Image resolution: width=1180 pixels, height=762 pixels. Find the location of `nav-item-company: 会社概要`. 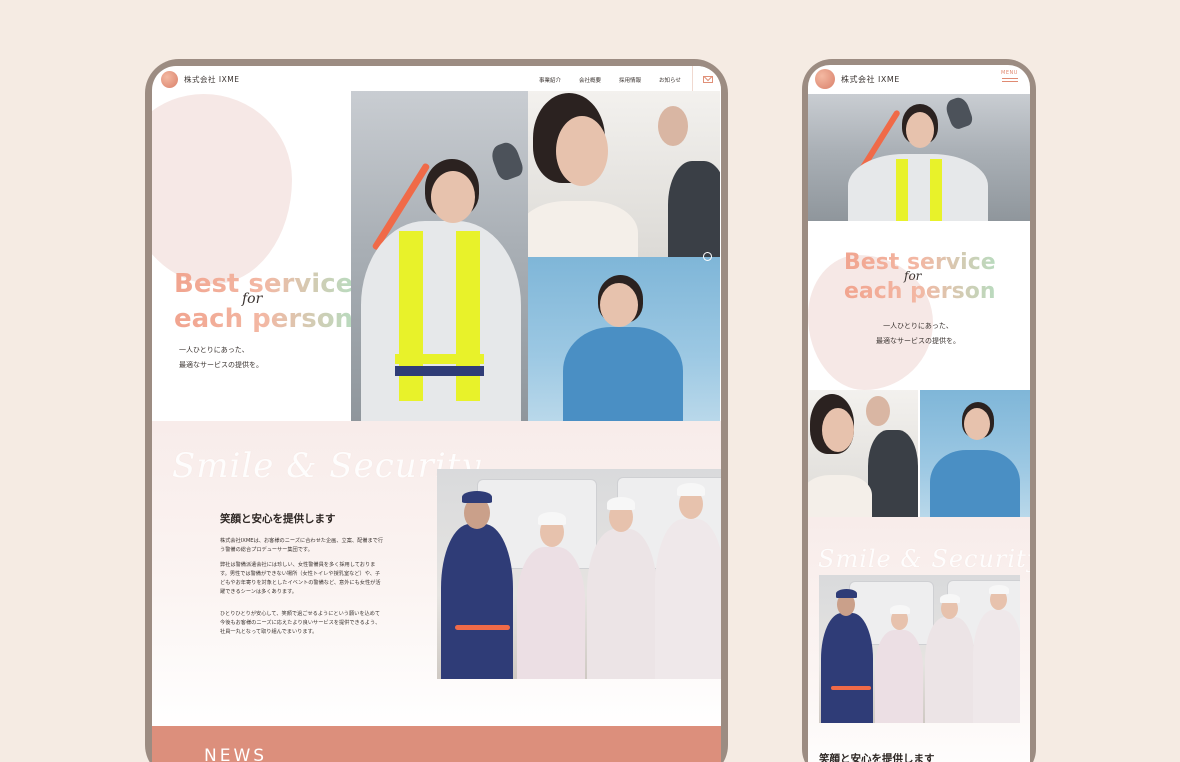

nav-item-company: 会社概要 is located at coordinates (590, 80).